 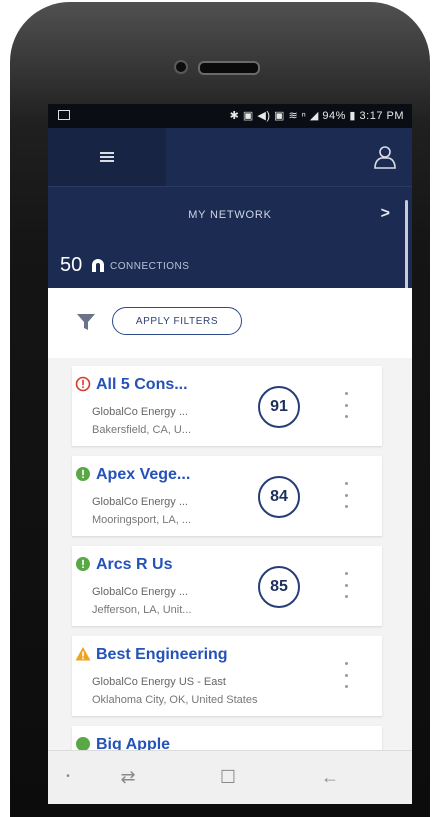 I want to click on connections-icon, so click(x=98, y=265).